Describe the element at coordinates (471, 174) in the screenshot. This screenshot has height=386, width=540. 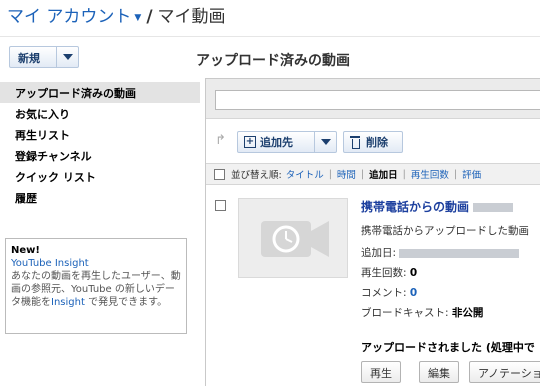
I see `sort-rating-link: 評価` at that location.